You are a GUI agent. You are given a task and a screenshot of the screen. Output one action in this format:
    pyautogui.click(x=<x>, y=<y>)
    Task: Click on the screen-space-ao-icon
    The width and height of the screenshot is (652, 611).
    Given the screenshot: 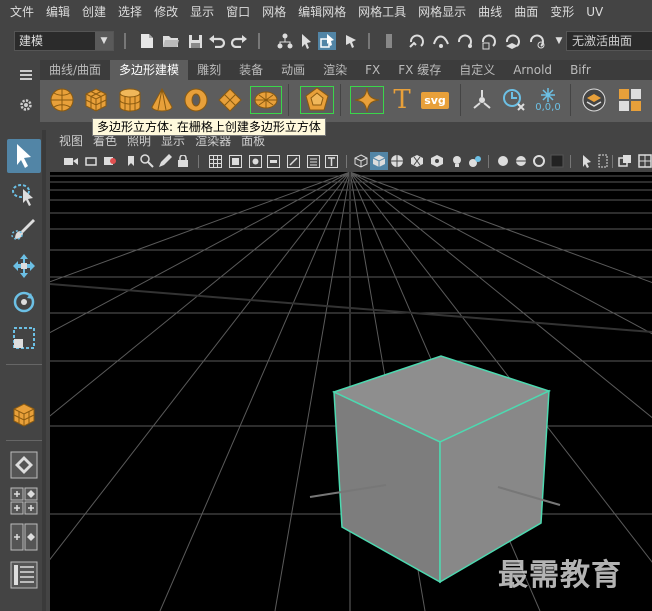 What is the action you would take?
    pyautogui.click(x=475, y=161)
    